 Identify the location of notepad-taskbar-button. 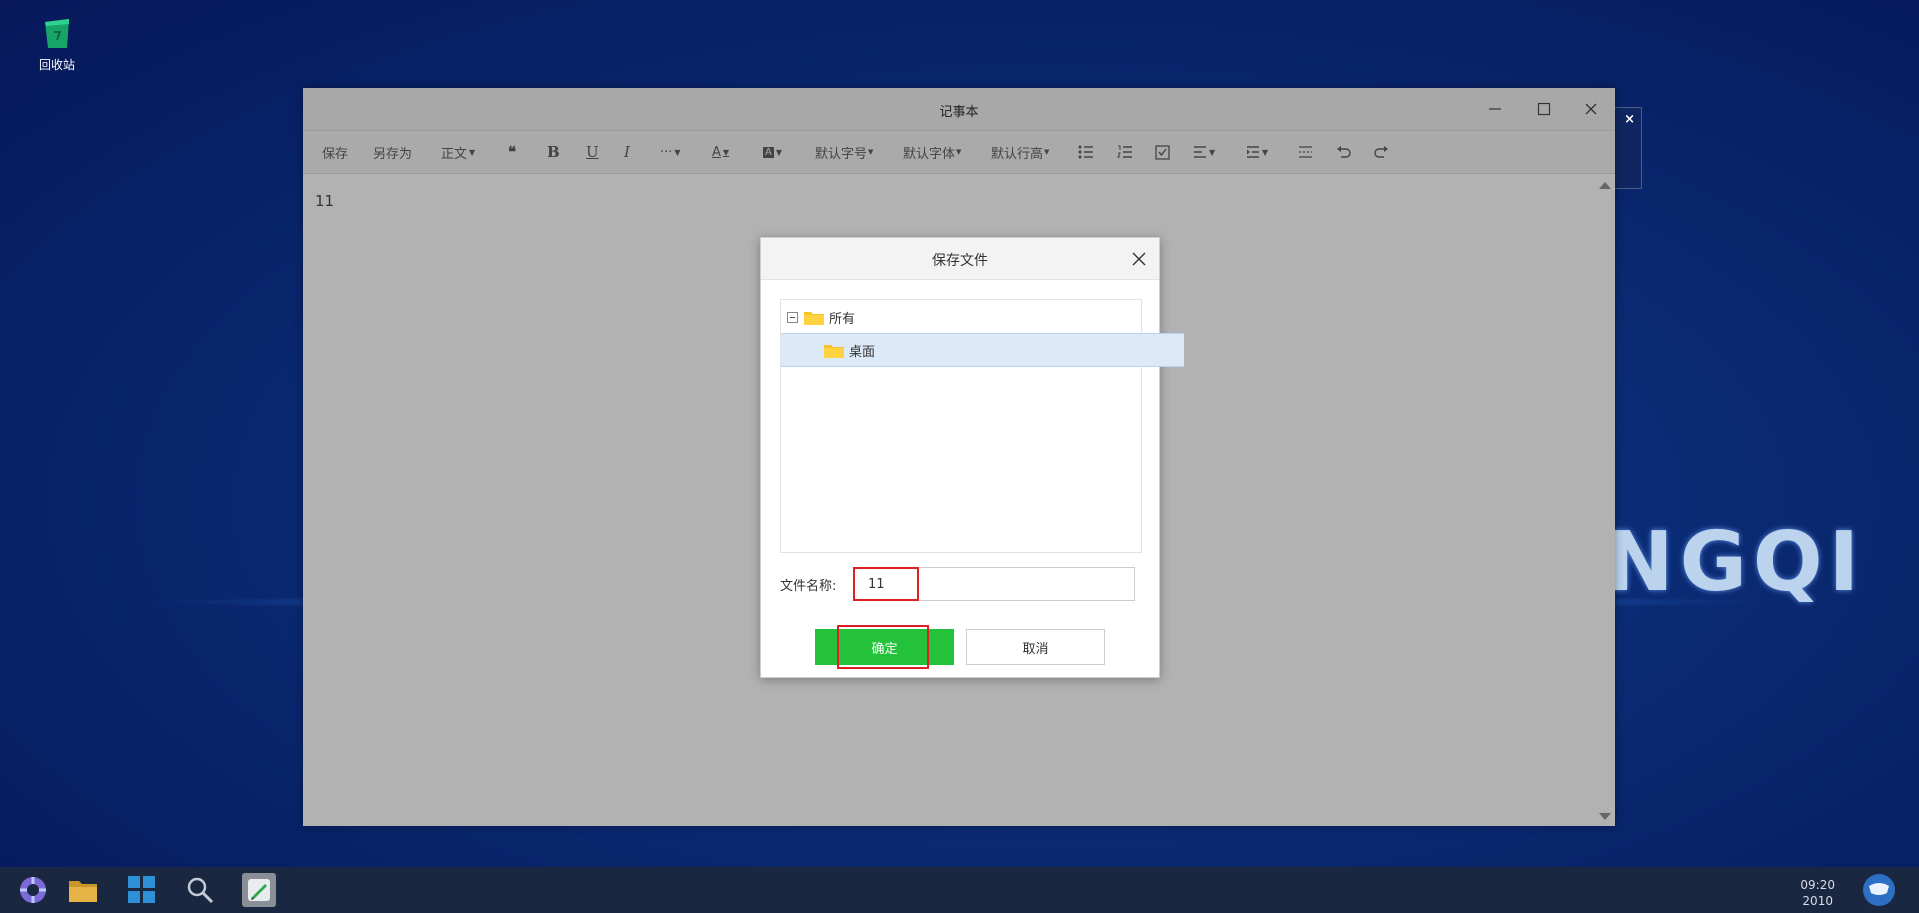
(259, 890).